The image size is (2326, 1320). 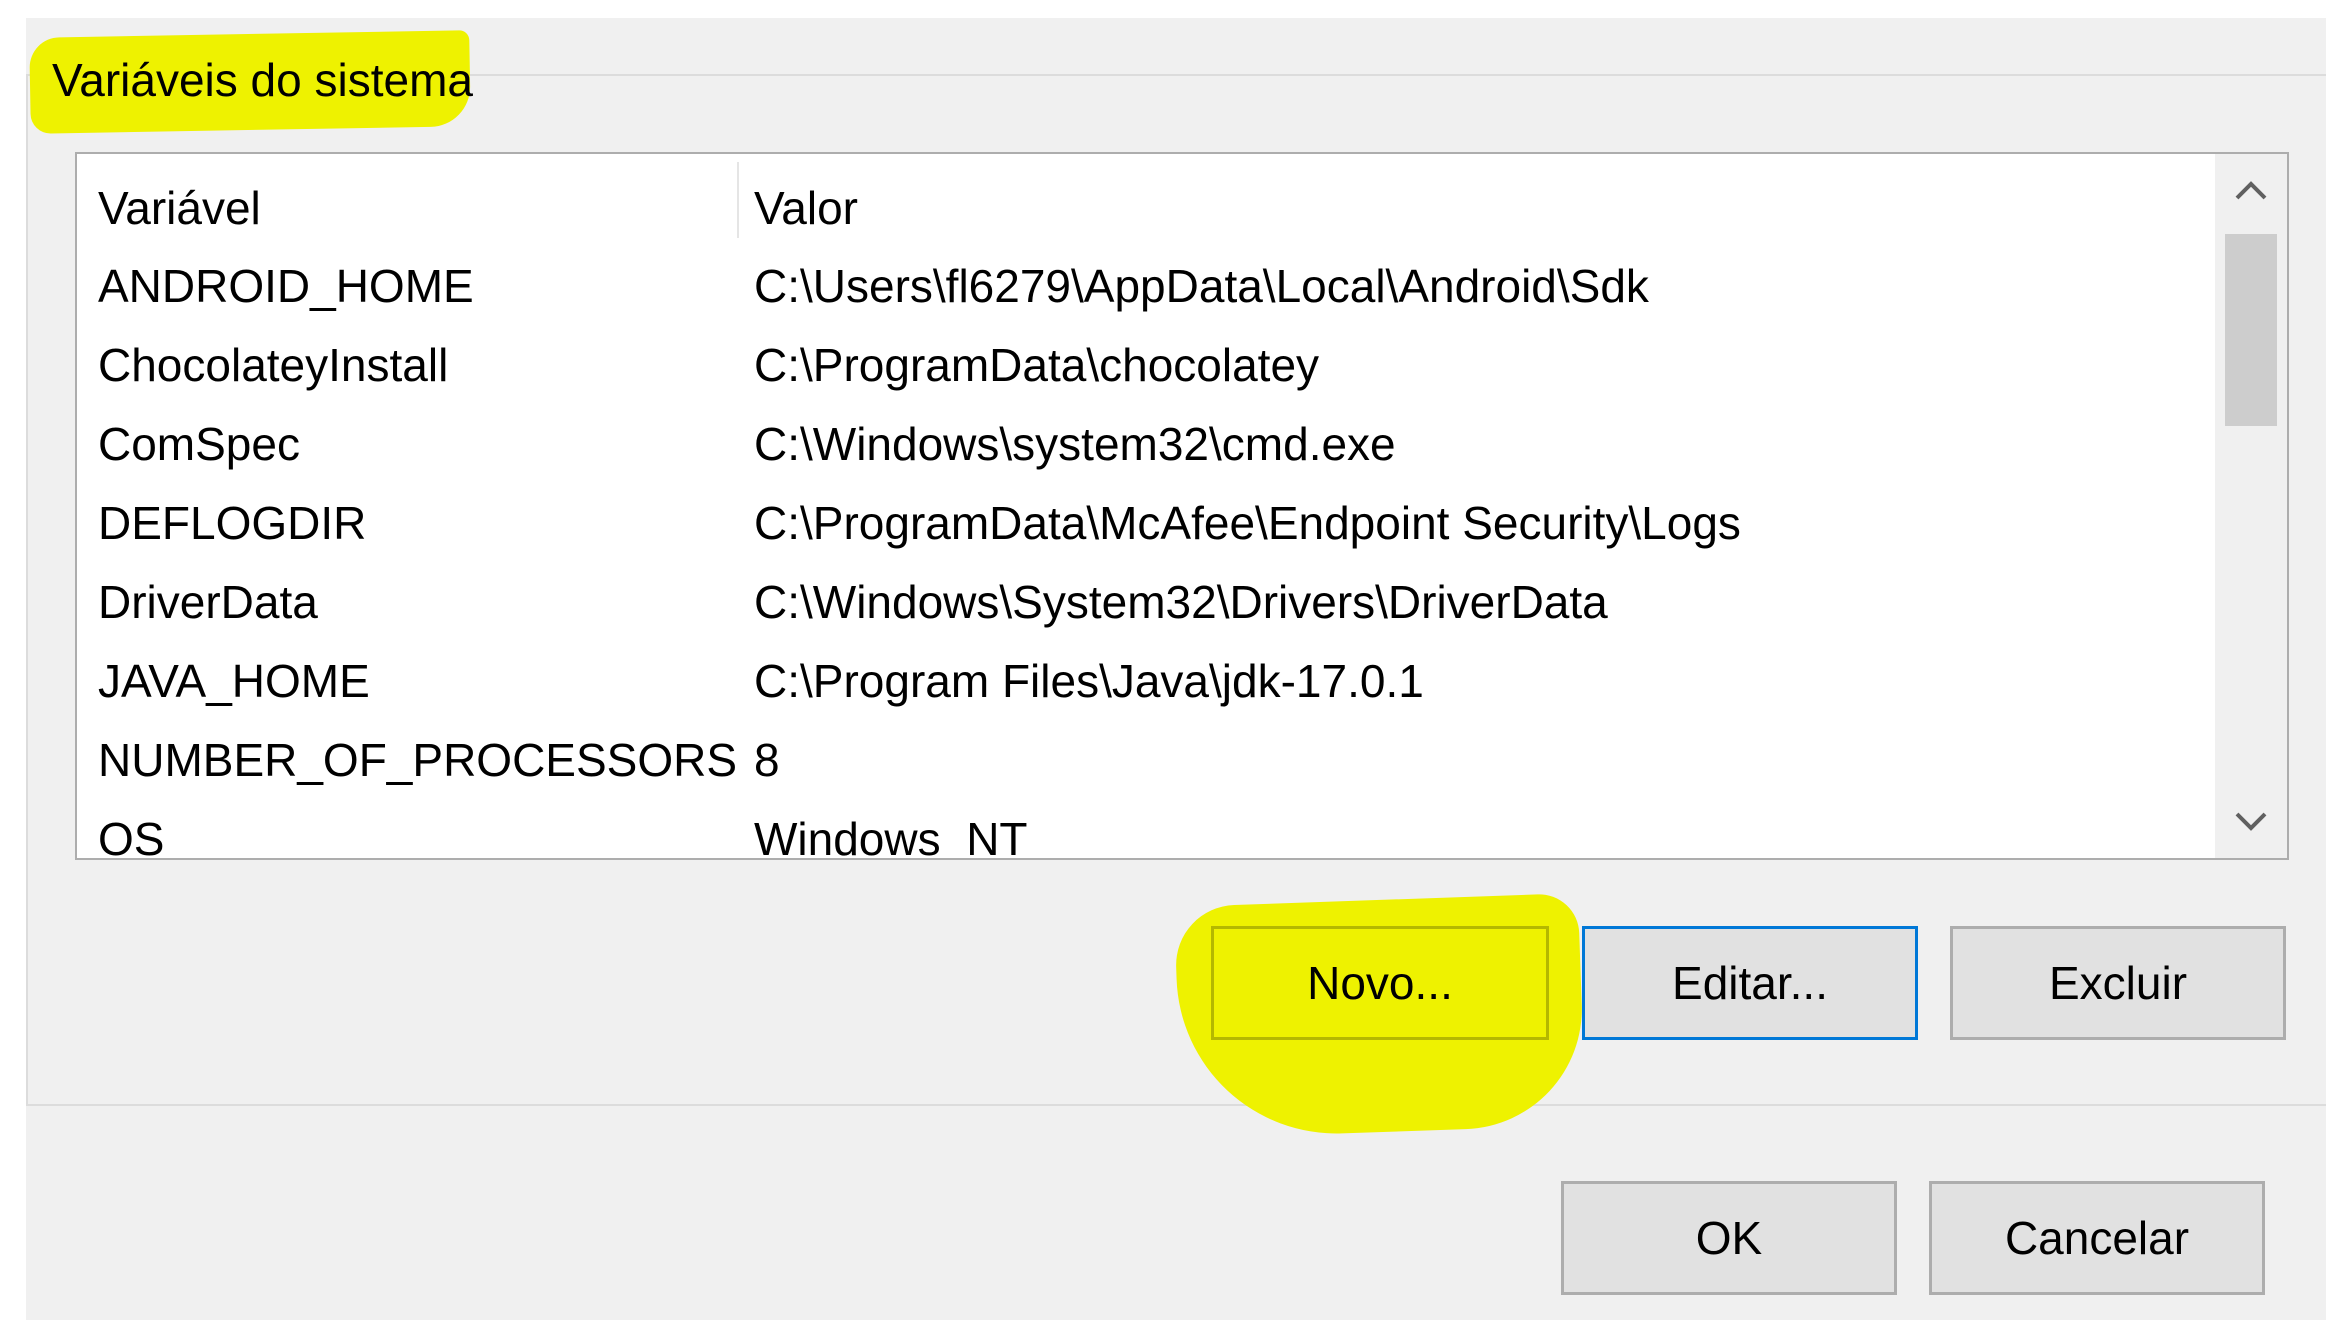 What do you see at coordinates (2097, 1238) in the screenshot?
I see `cancel-button: Cancelar` at bounding box center [2097, 1238].